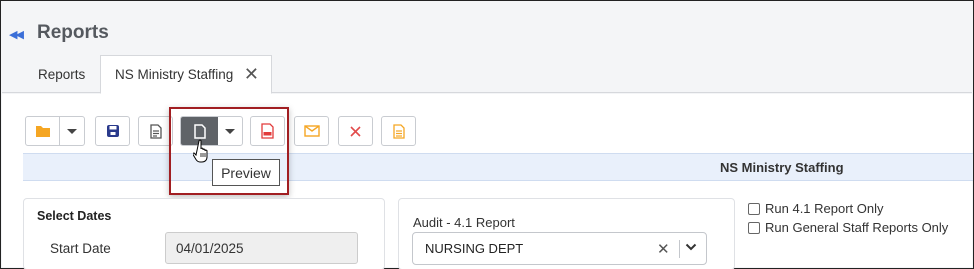 Image resolution: width=974 pixels, height=269 pixels. I want to click on notes-button, so click(398, 131).